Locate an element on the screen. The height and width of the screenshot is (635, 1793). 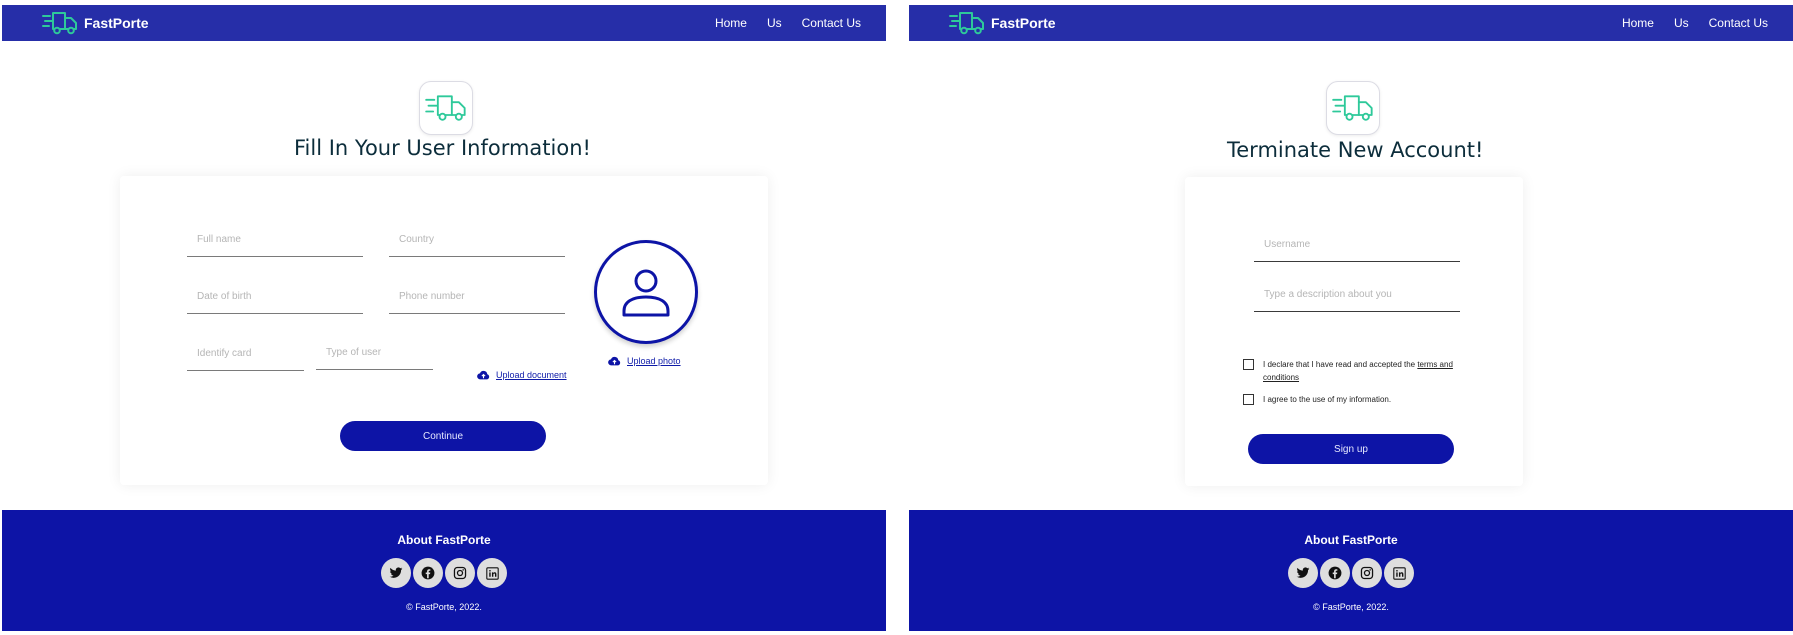
upload-document-link: Upload document is located at coordinates (522, 375).